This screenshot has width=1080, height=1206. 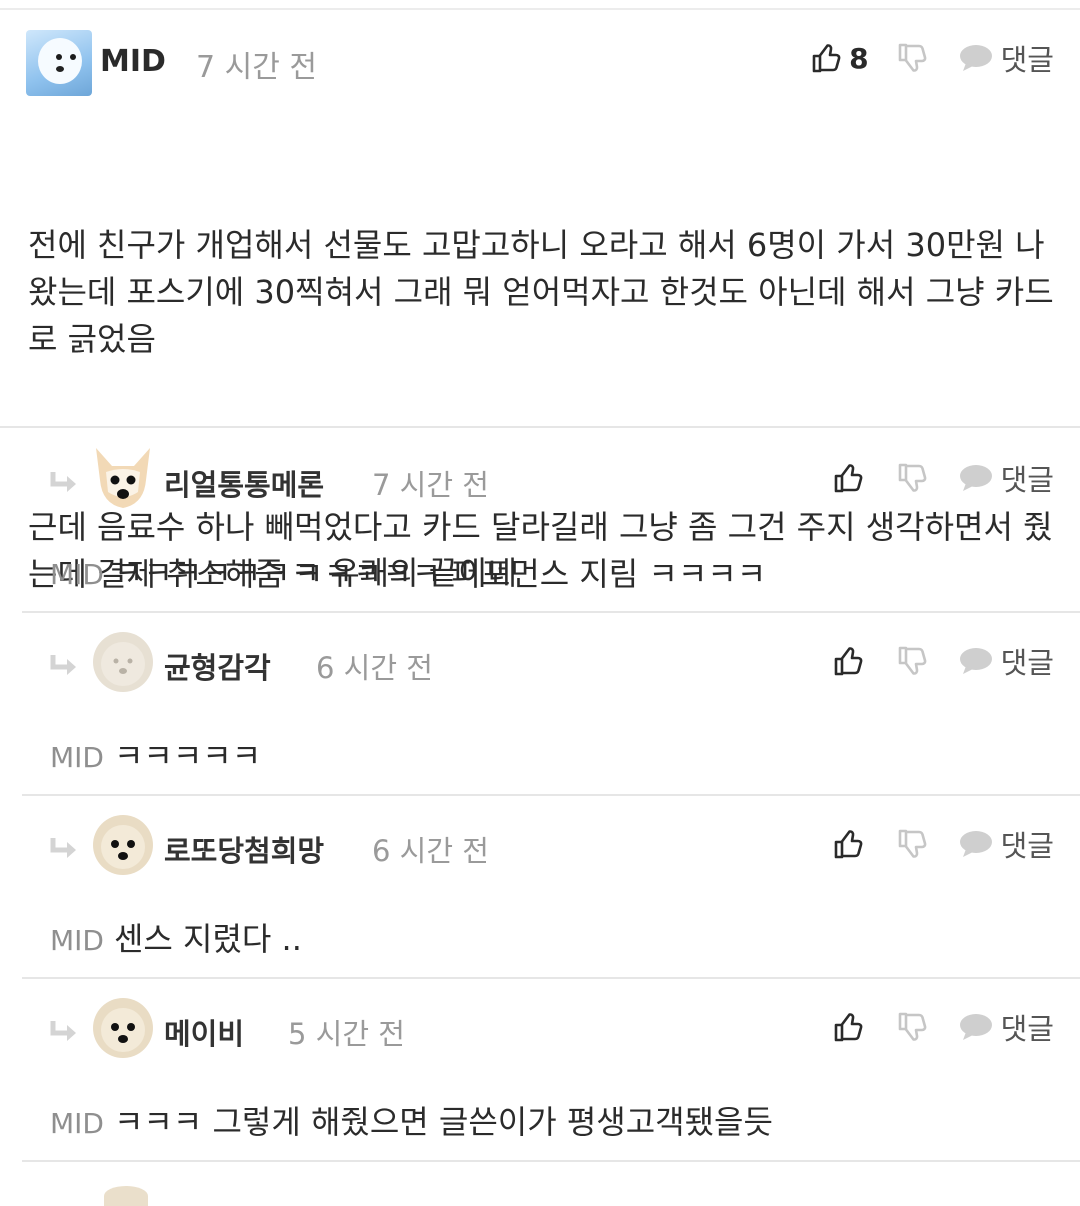 What do you see at coordinates (244, 849) in the screenshot?
I see `reply-author: 로또당첨희망` at bounding box center [244, 849].